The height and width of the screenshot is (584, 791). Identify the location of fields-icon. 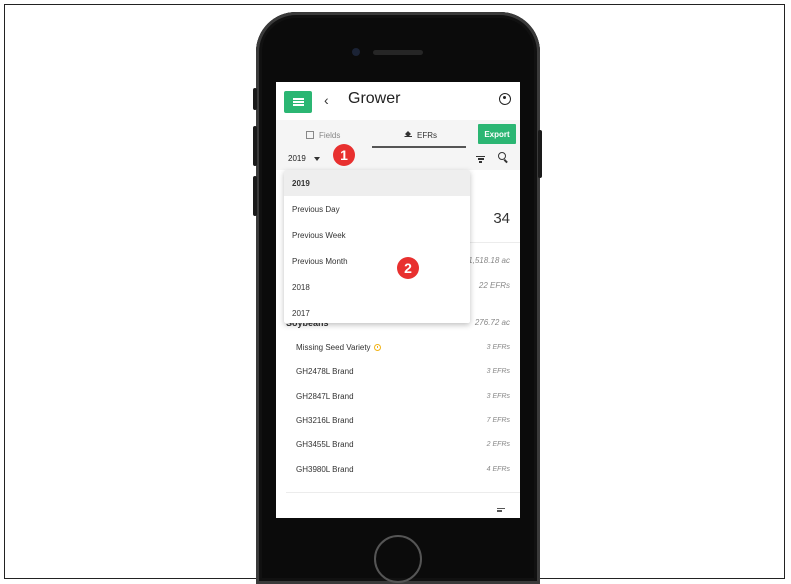
(310, 135).